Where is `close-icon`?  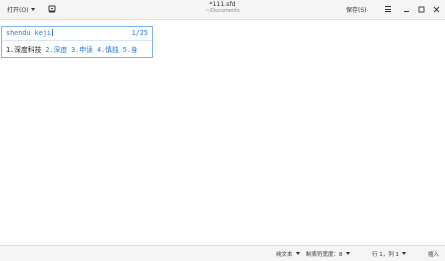 close-icon is located at coordinates (436, 9).